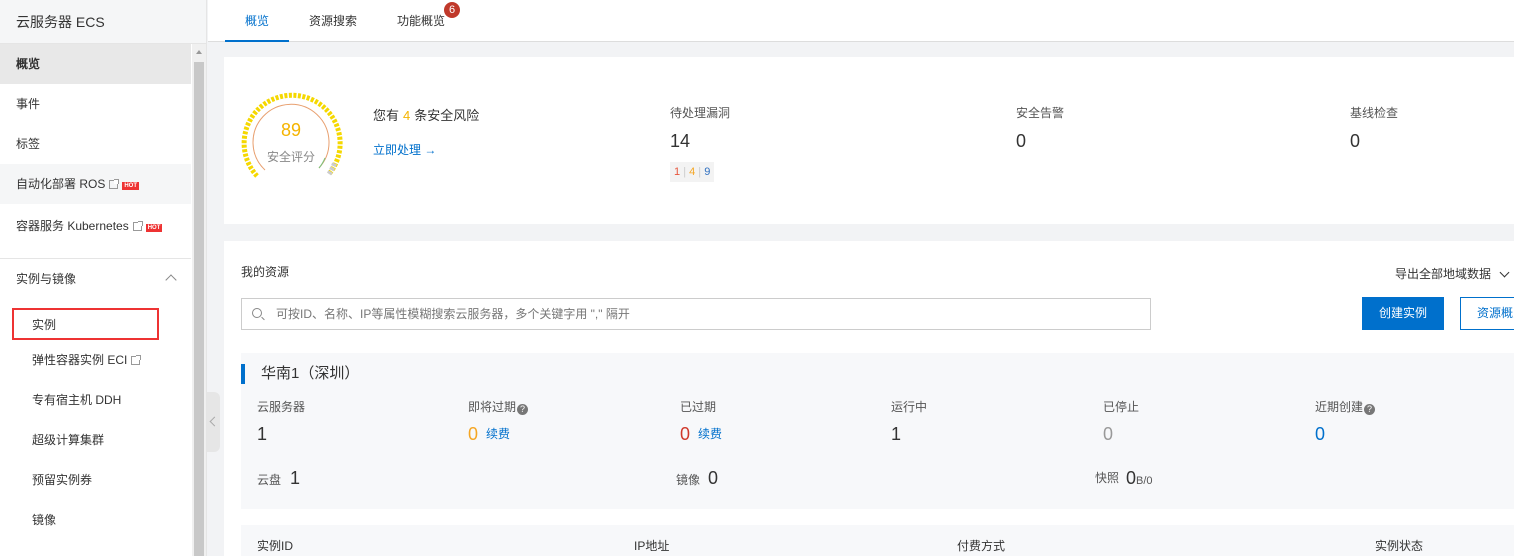 This screenshot has width=1514, height=556. Describe the element at coordinates (1374, 113) in the screenshot. I see `baseline-check-label: 基线检查` at that location.